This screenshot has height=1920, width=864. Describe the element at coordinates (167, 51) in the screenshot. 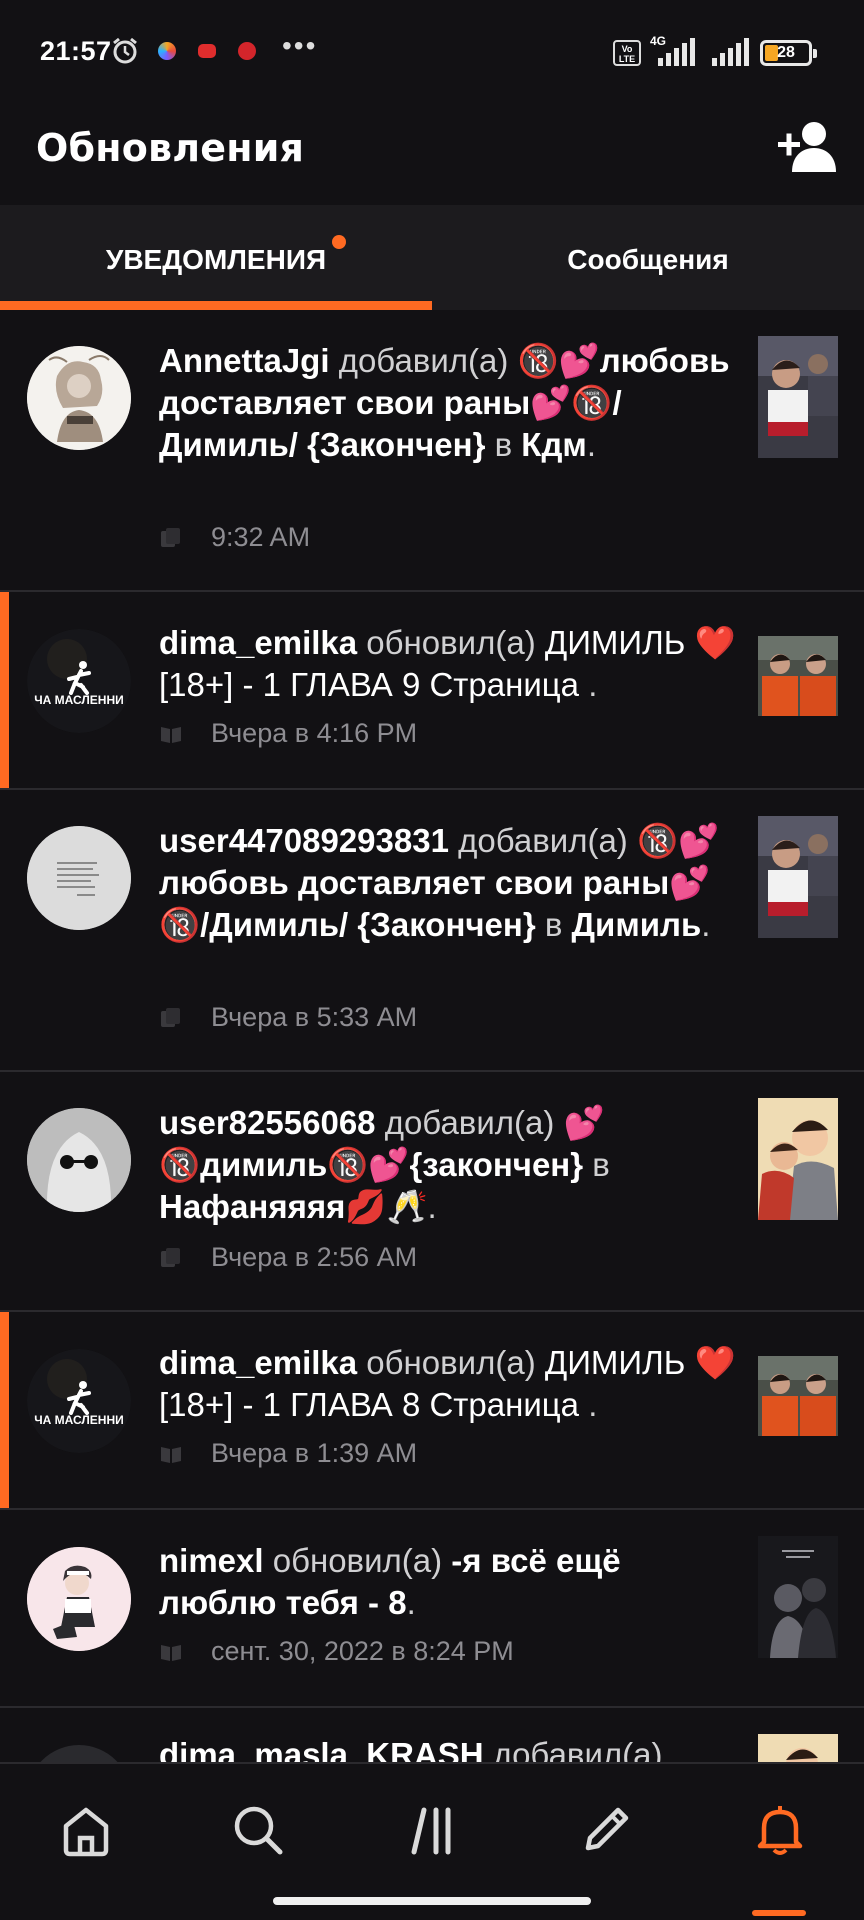

I see `app-notification-icon` at that location.